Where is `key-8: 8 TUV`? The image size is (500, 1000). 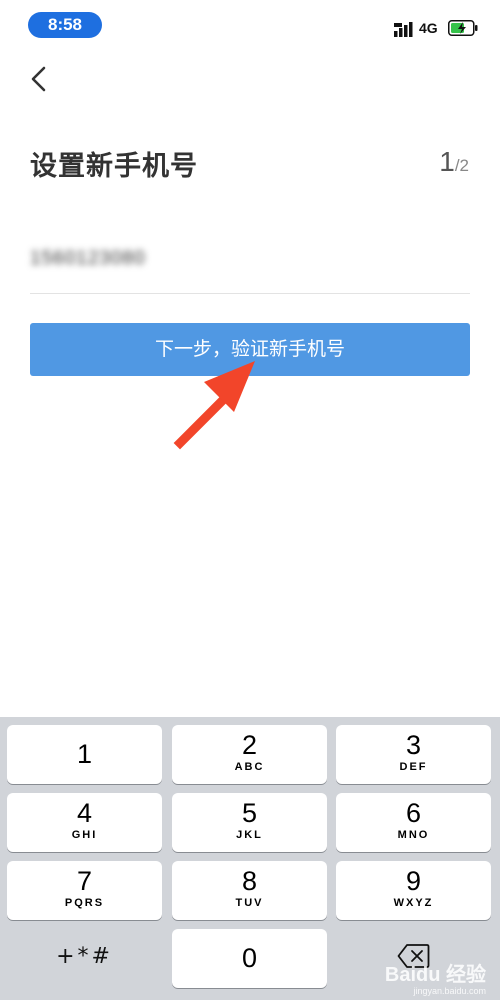 key-8: 8 TUV is located at coordinates (249, 890).